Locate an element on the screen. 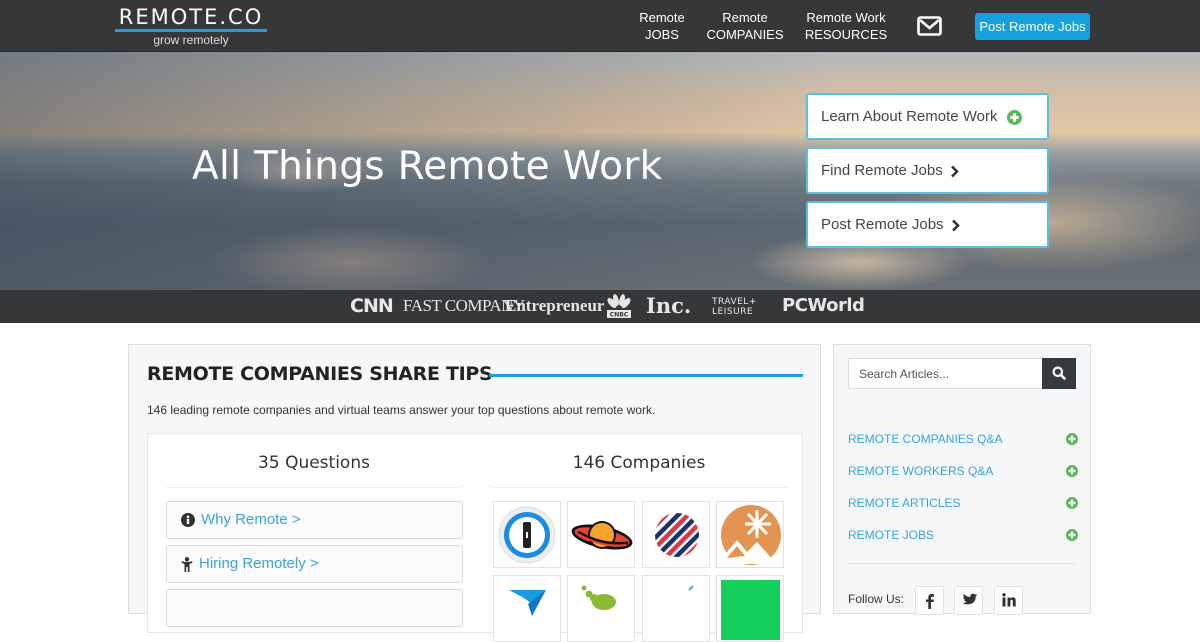 This screenshot has height=642, width=1200. post-remote-jobs-label: Post Remote Jobs is located at coordinates (882, 224).